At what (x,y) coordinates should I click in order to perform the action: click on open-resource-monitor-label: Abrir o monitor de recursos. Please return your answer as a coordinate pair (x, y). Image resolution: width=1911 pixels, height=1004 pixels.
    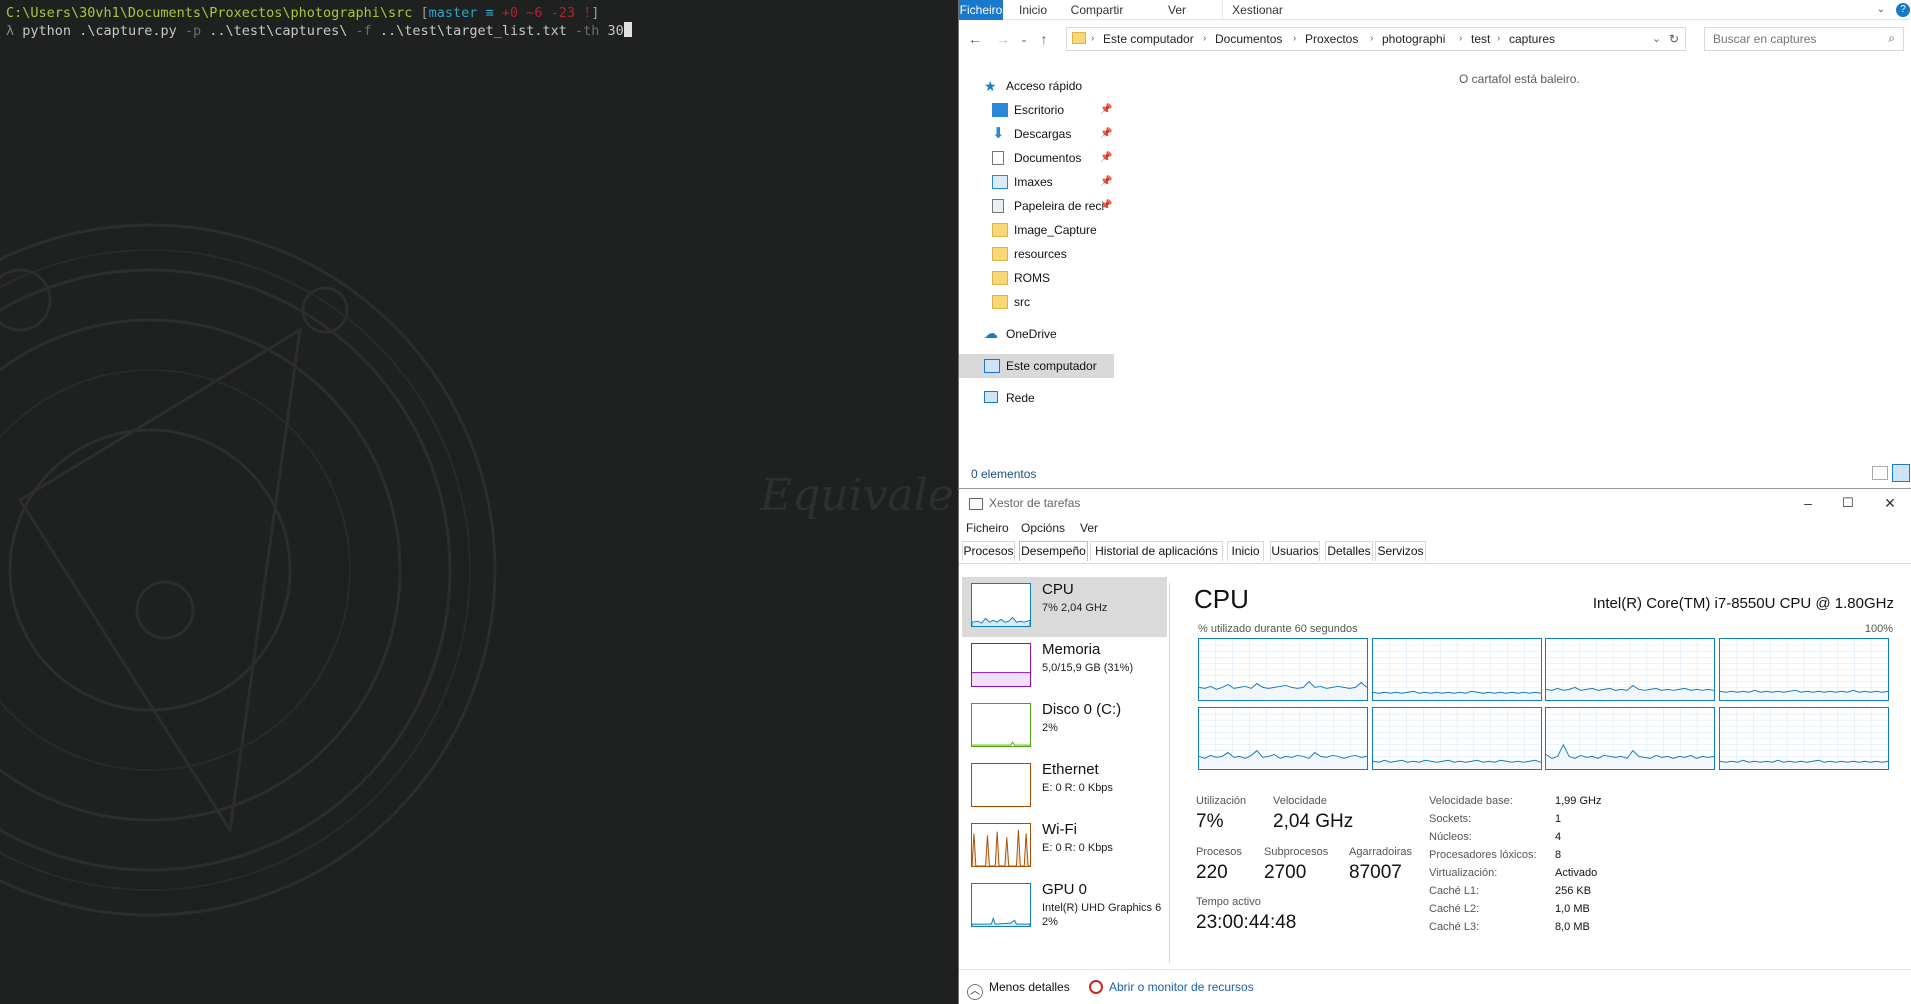
    Looking at the image, I should click on (1181, 987).